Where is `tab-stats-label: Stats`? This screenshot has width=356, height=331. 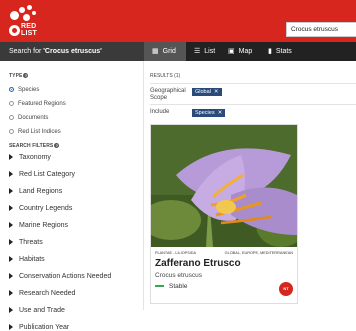
tab-stats-label: Stats is located at coordinates (283, 51).